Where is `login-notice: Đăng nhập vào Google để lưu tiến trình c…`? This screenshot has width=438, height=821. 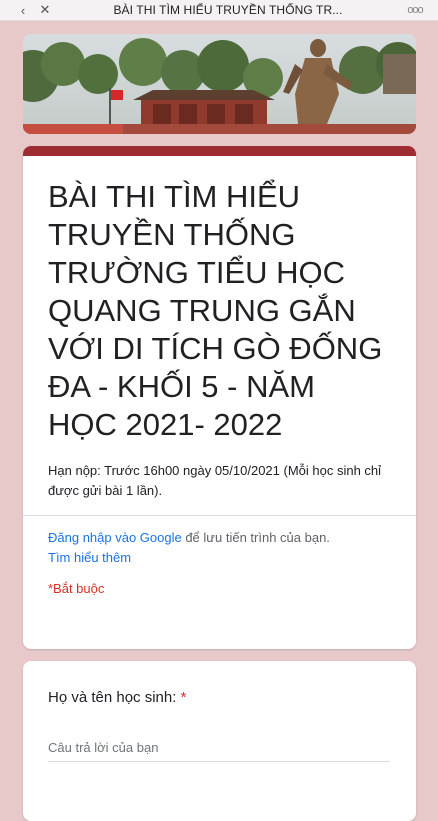
login-notice: Đăng nhập vào Google để lưu tiến trình c… is located at coordinates (220, 538).